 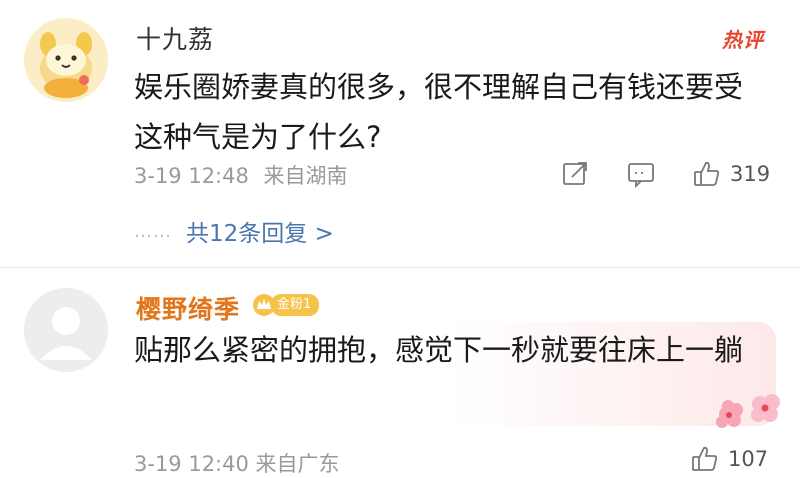 What do you see at coordinates (439, 350) in the screenshot?
I see `comment-text: 贴那么紧密的拥抱，感觉下一秒就要往床上一躺` at bounding box center [439, 350].